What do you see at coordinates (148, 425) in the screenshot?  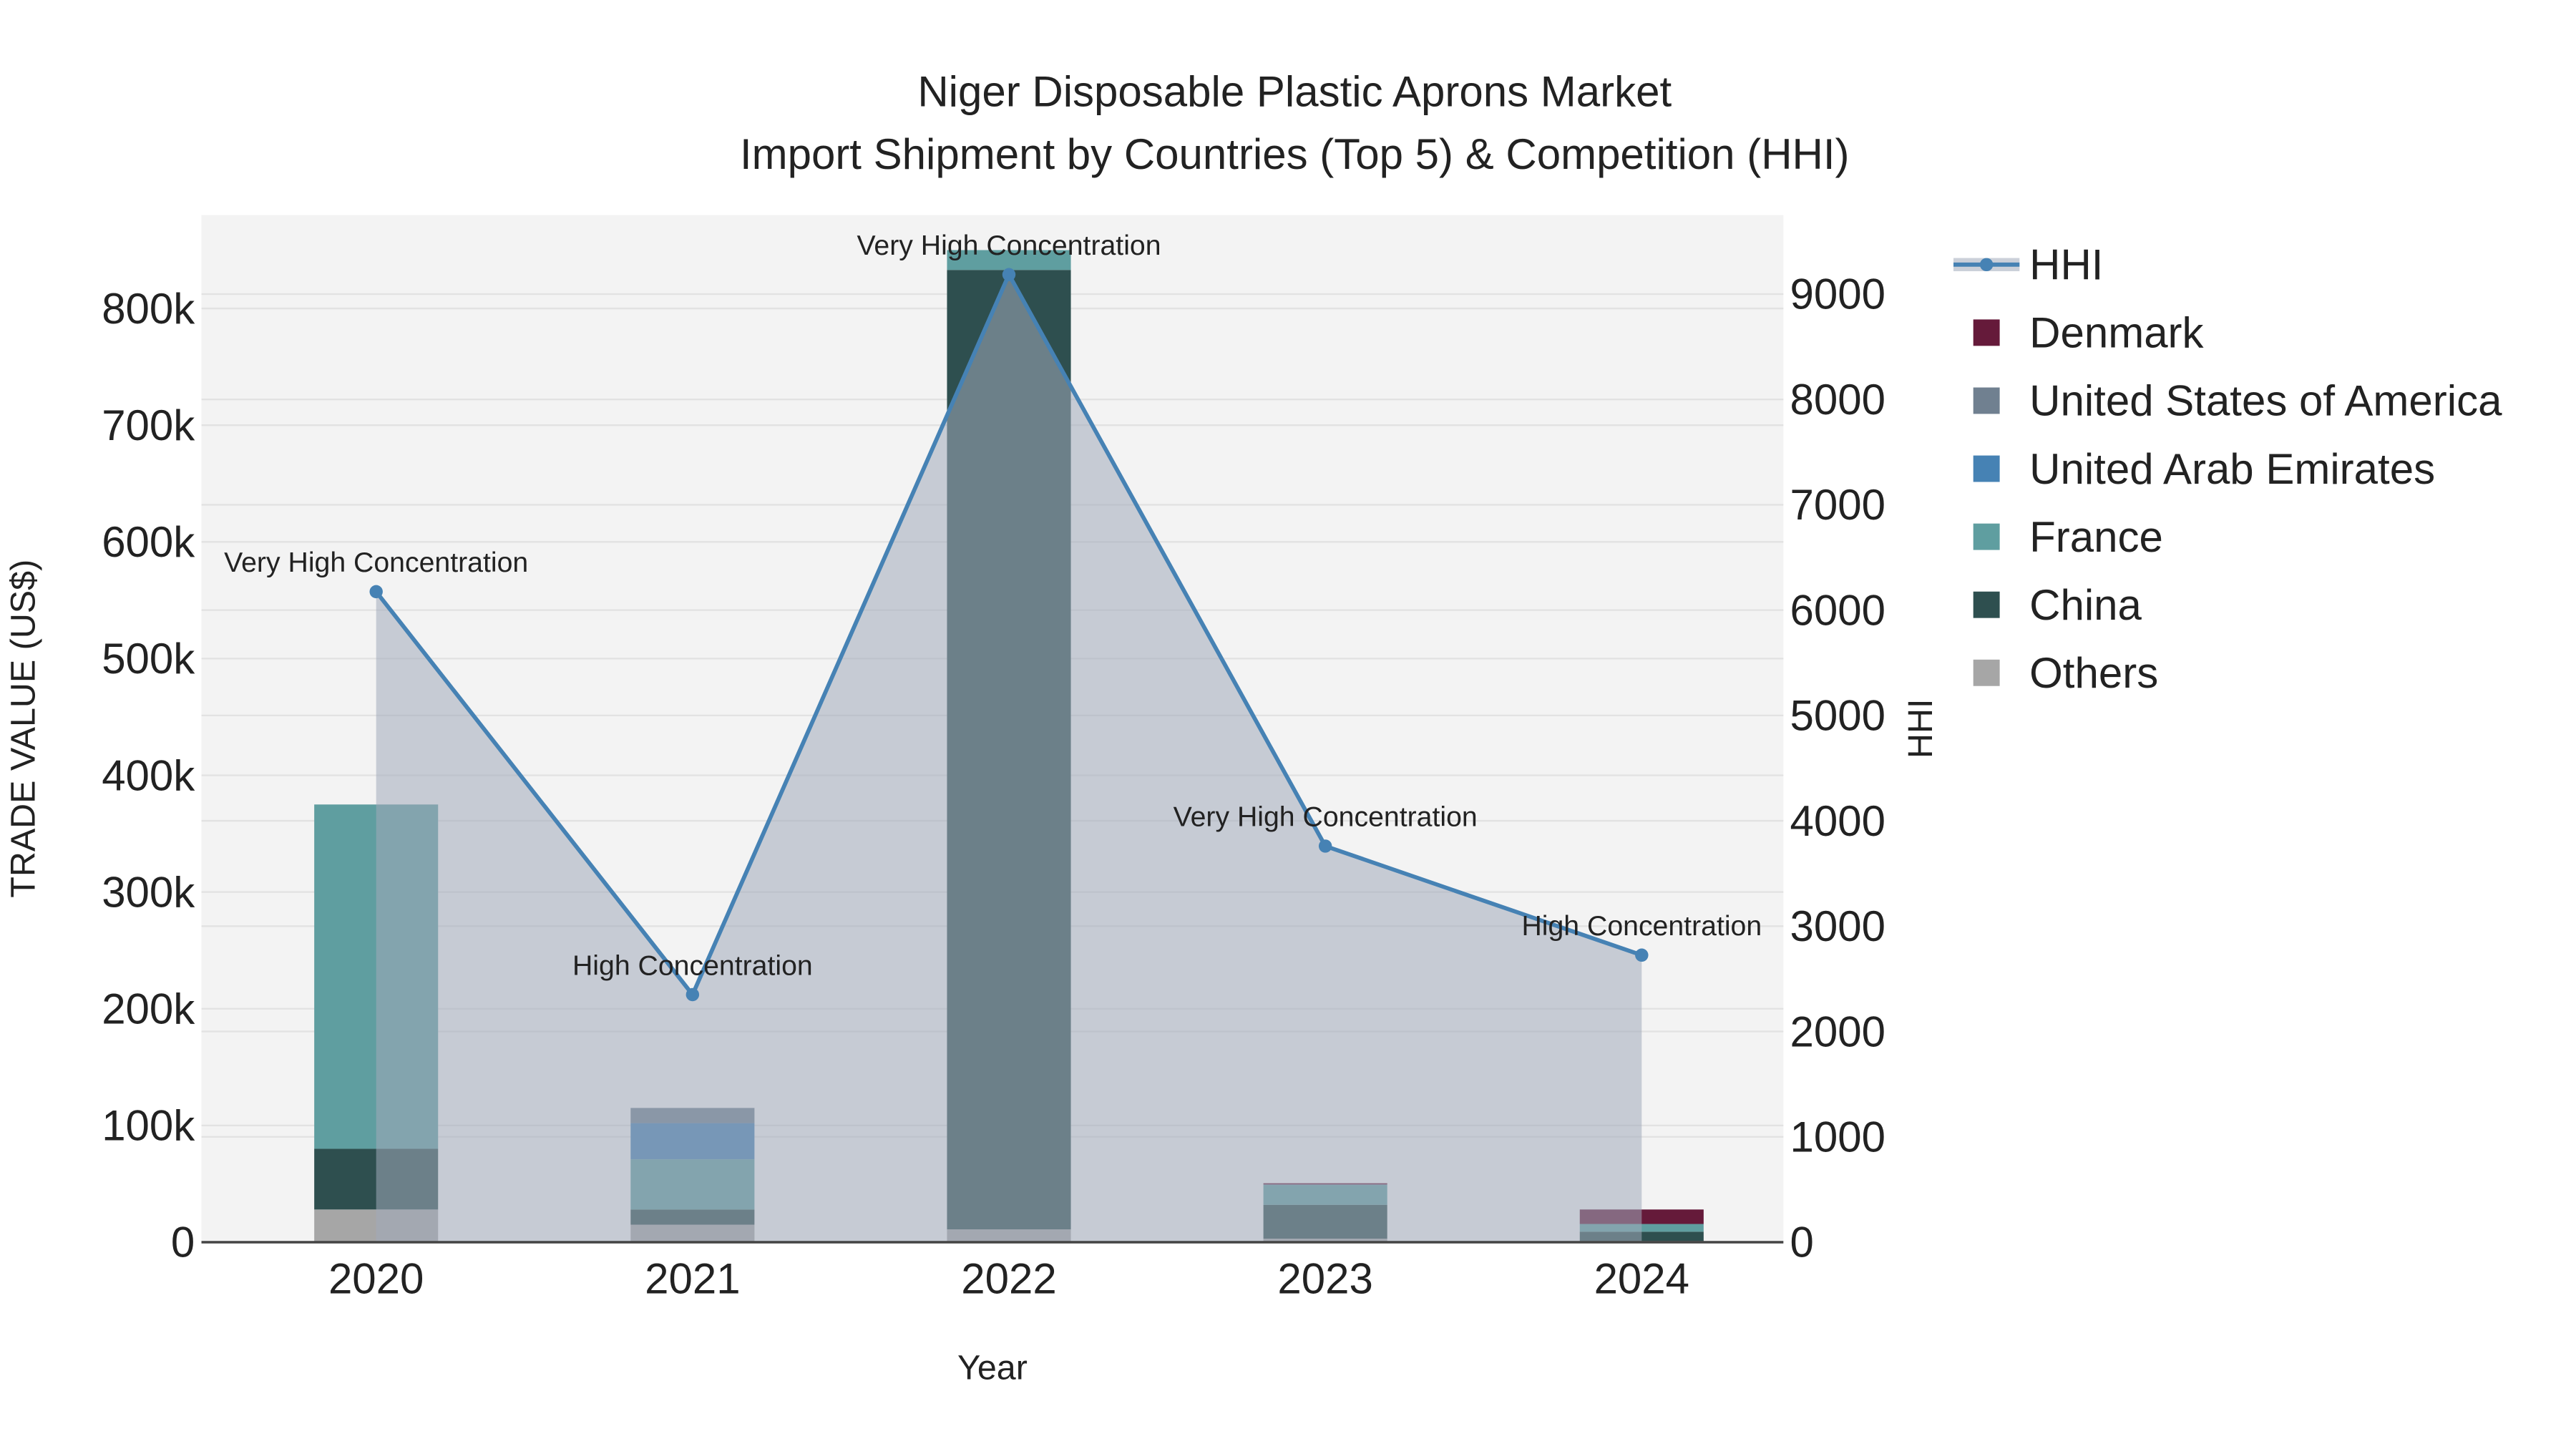 I see `y-tick-label: 700k` at bounding box center [148, 425].